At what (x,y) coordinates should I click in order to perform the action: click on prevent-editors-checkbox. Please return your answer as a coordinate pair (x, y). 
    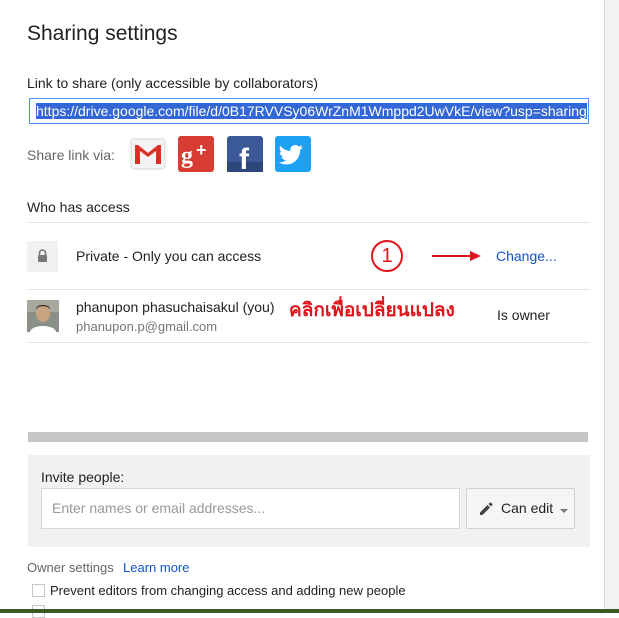
    Looking at the image, I should click on (38, 590).